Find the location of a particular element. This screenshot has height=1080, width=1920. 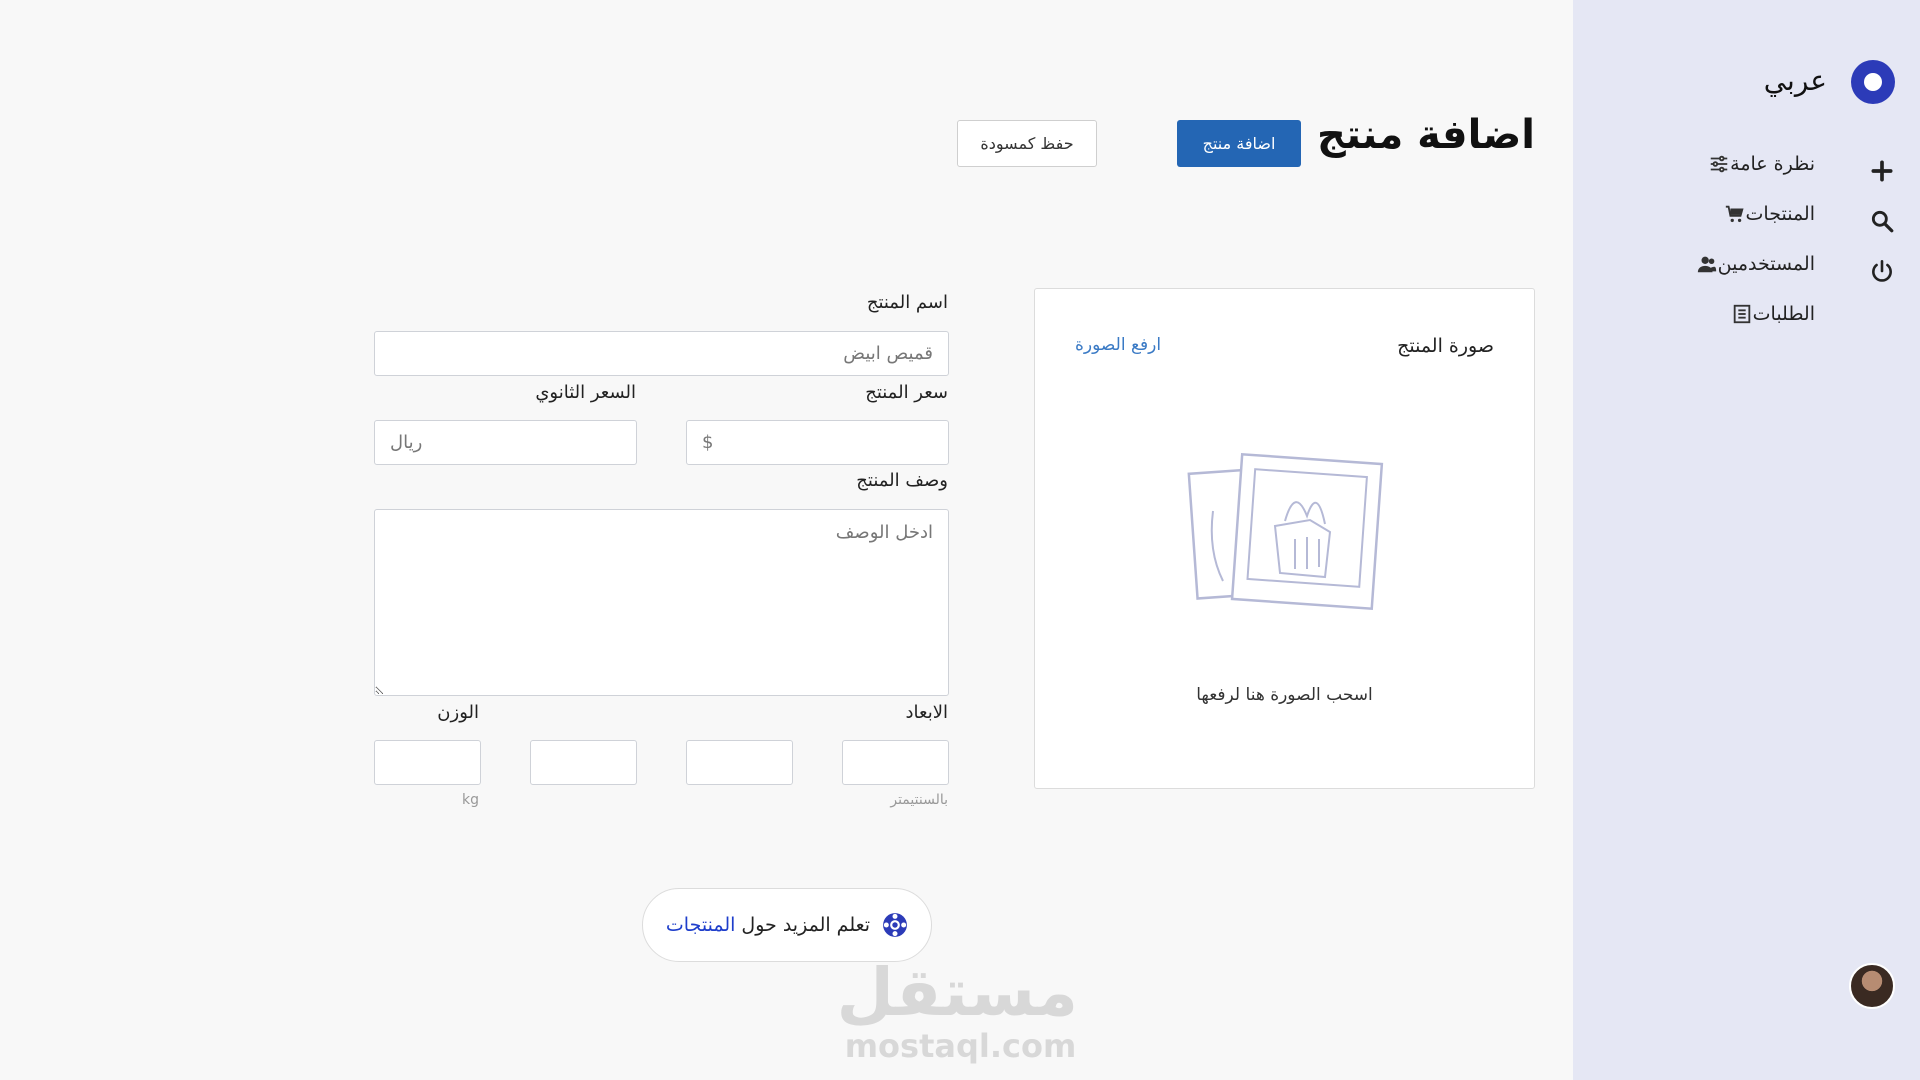

sidebar-item-label: نظرة عامة is located at coordinates (1772, 164).